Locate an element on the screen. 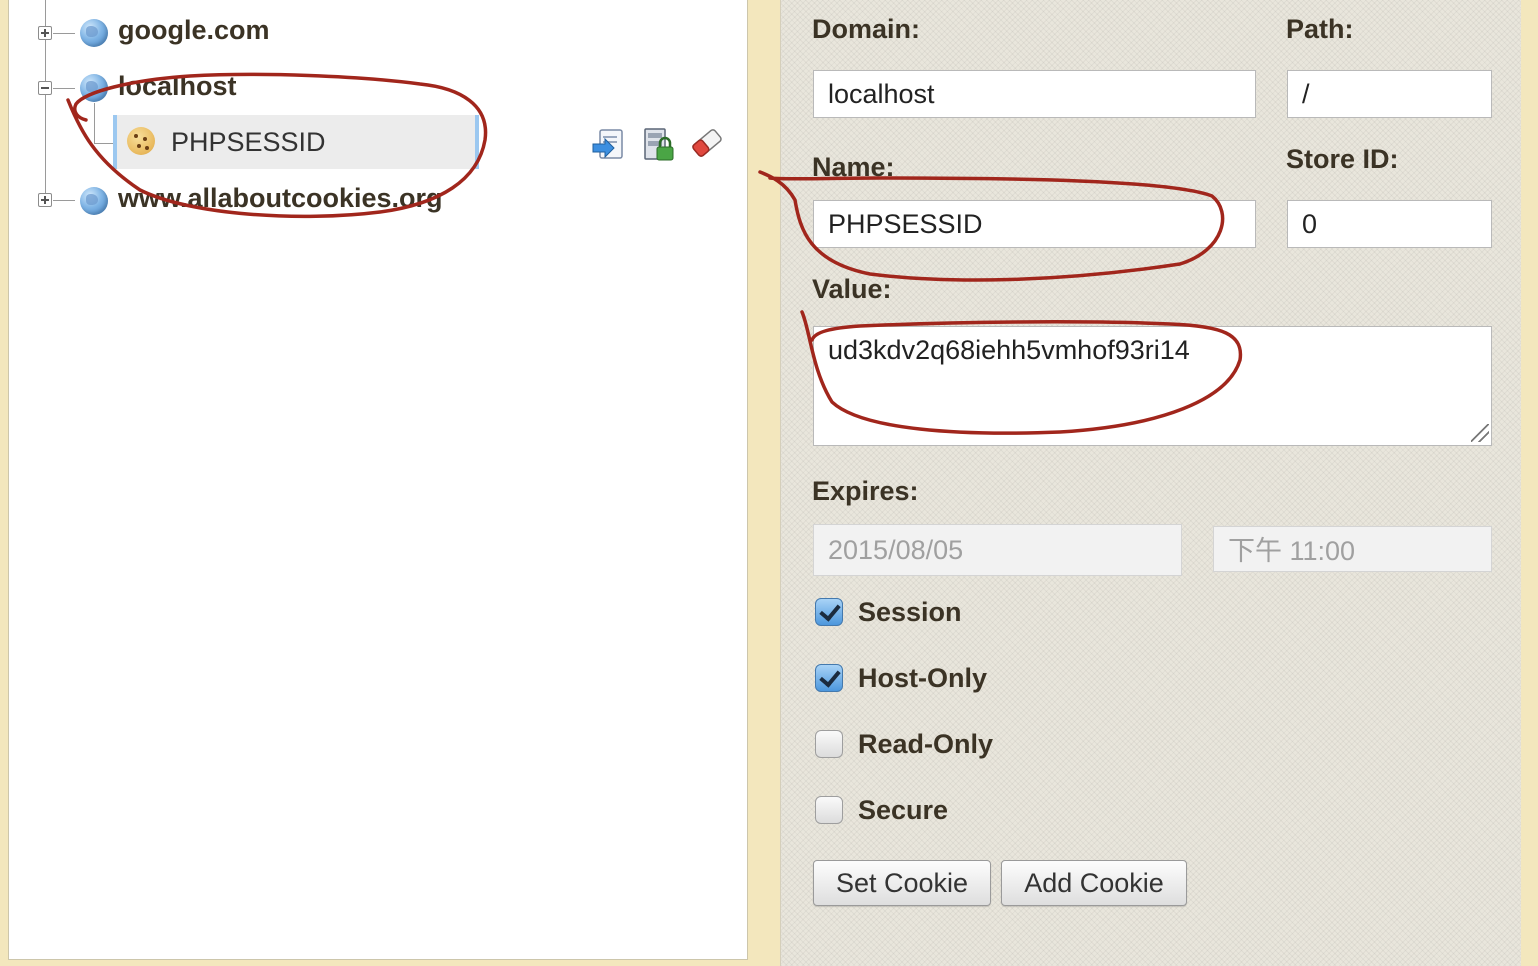 This screenshot has width=1538, height=966. expires-date-input is located at coordinates (997, 550).